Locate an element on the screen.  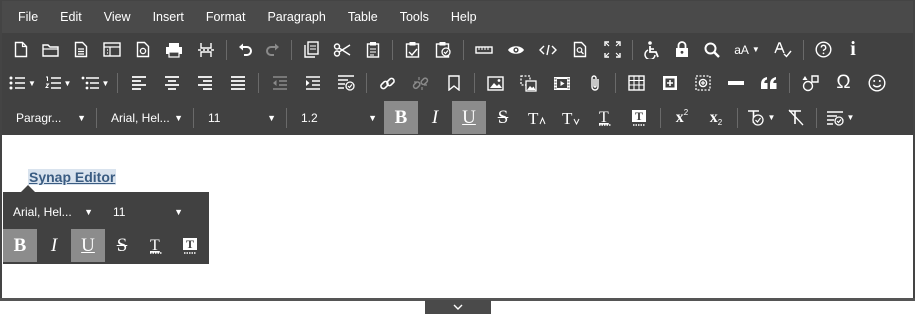
line-height-select: 1.2 ▼ is located at coordinates (337, 118).